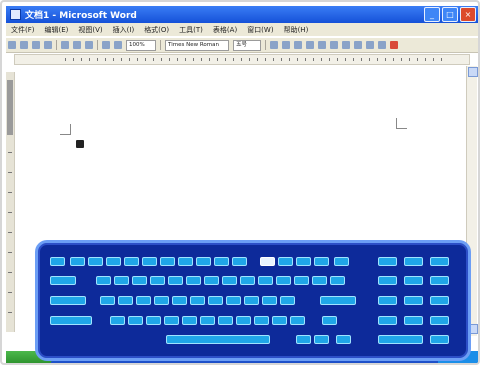 Image resolution: width=480 pixels, height=365 pixels. Describe the element at coordinates (36, 45) in the screenshot. I see `save-icon` at that location.